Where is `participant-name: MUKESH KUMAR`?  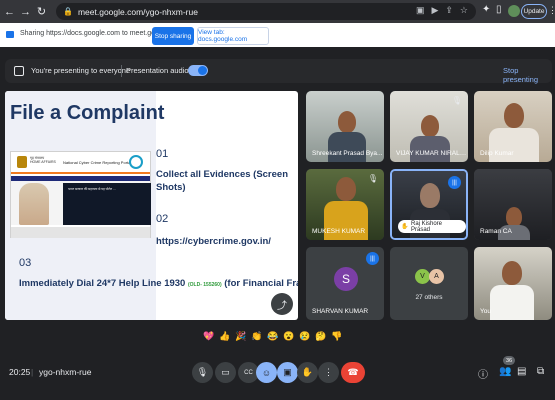
participant-name: MUKESH KUMAR is located at coordinates (339, 231).